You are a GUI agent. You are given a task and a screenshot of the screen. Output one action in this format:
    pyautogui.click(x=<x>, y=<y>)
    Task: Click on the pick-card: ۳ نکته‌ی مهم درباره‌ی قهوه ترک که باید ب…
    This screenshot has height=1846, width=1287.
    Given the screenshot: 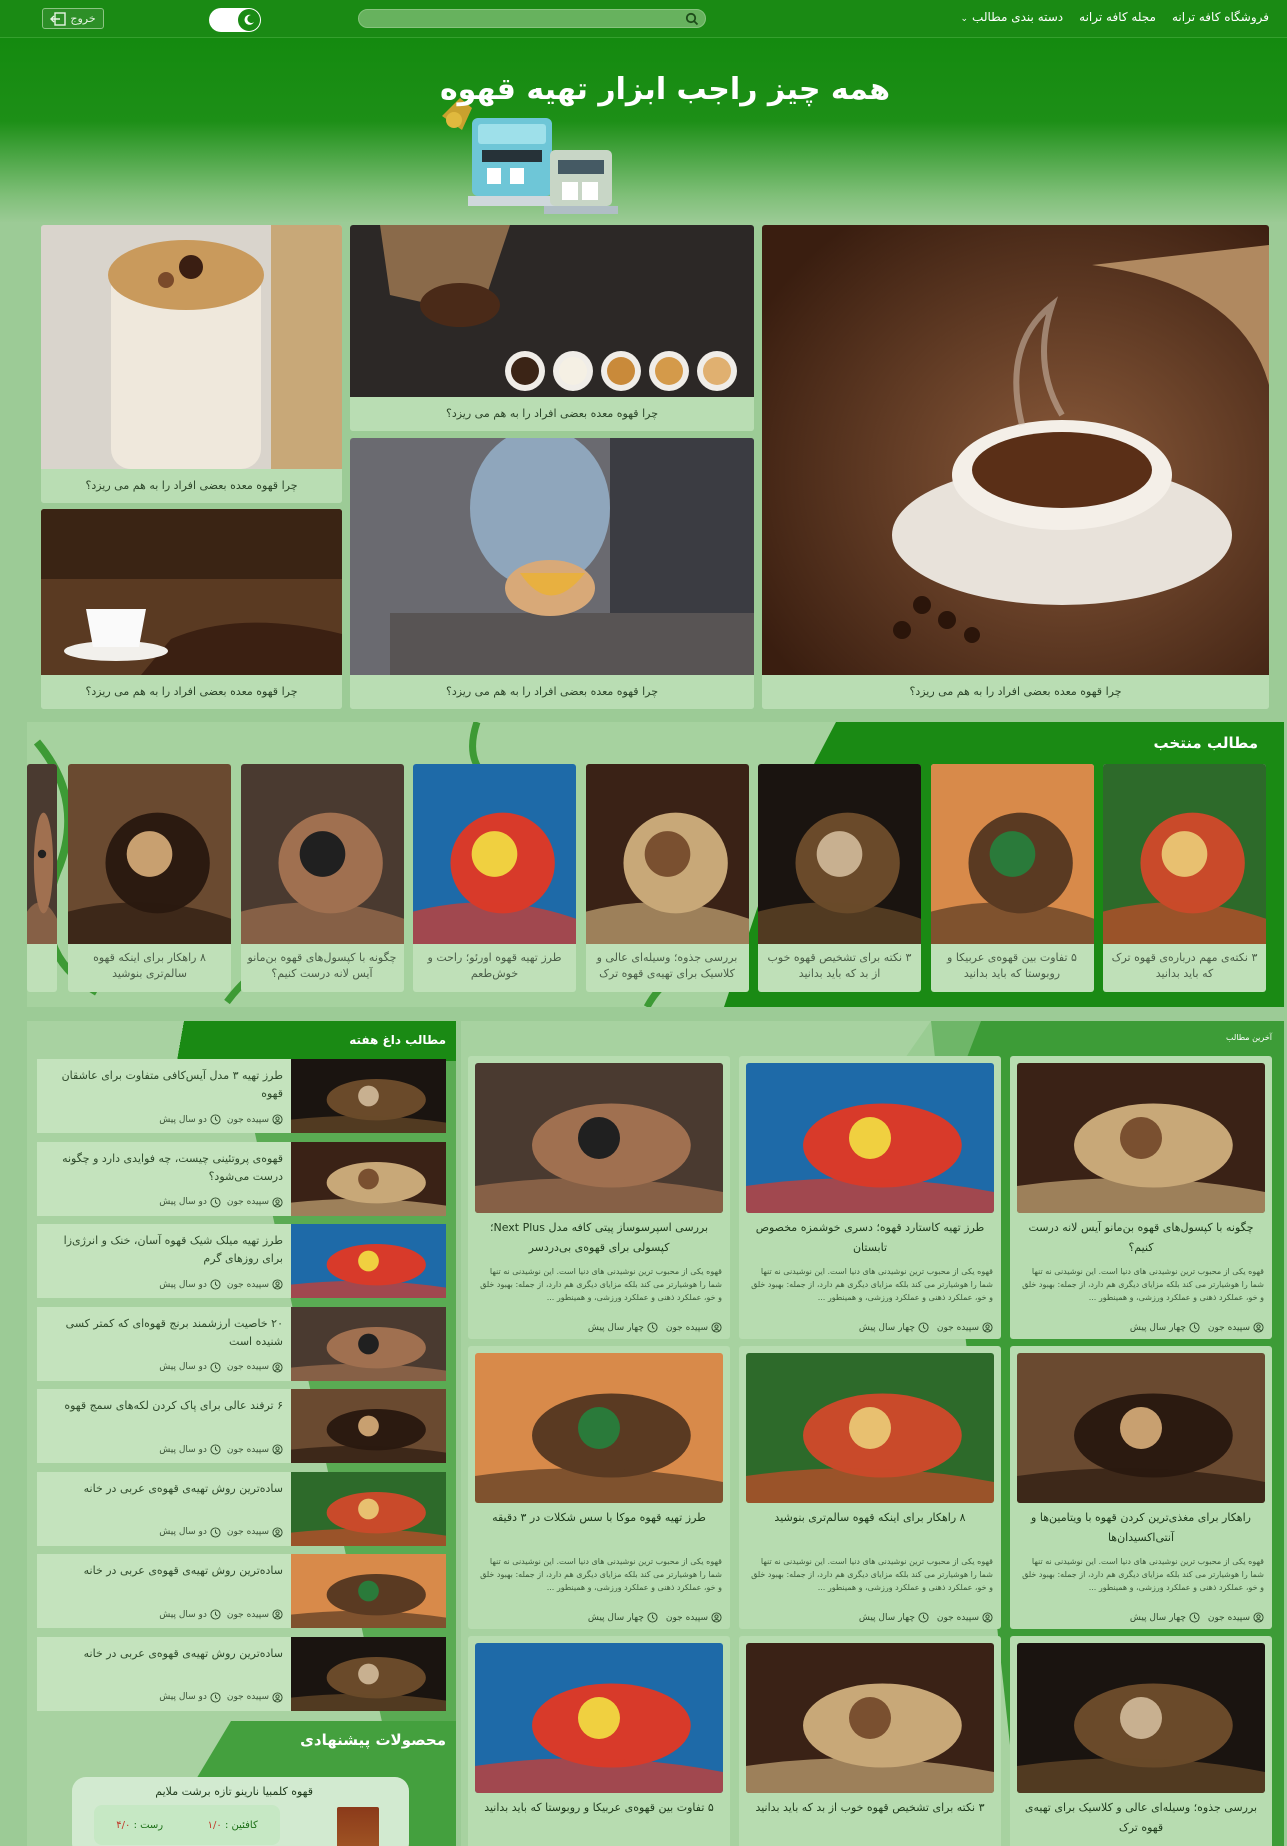 What is the action you would take?
    pyautogui.click(x=1184, y=878)
    